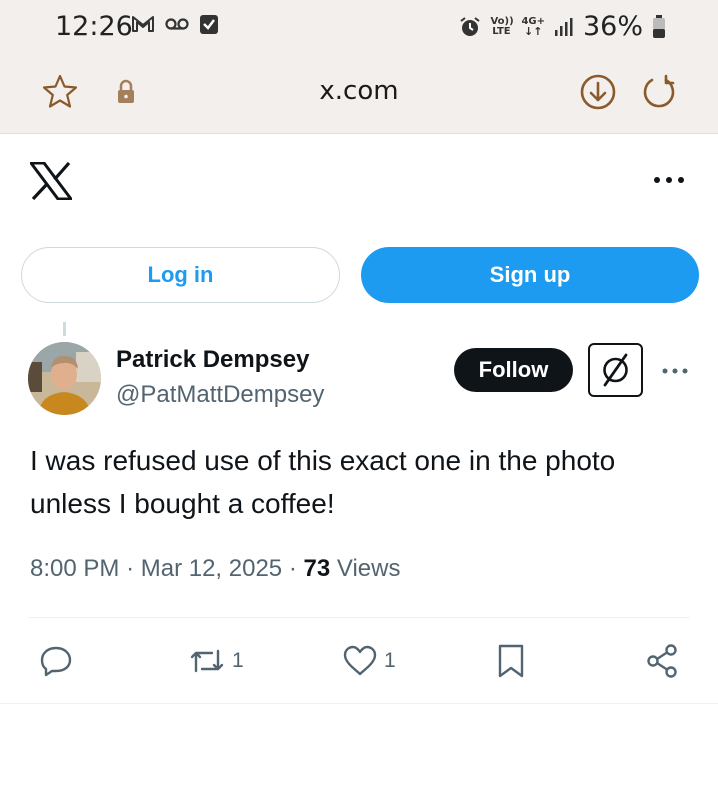 The image size is (718, 804). I want to click on share-button, so click(662, 661).